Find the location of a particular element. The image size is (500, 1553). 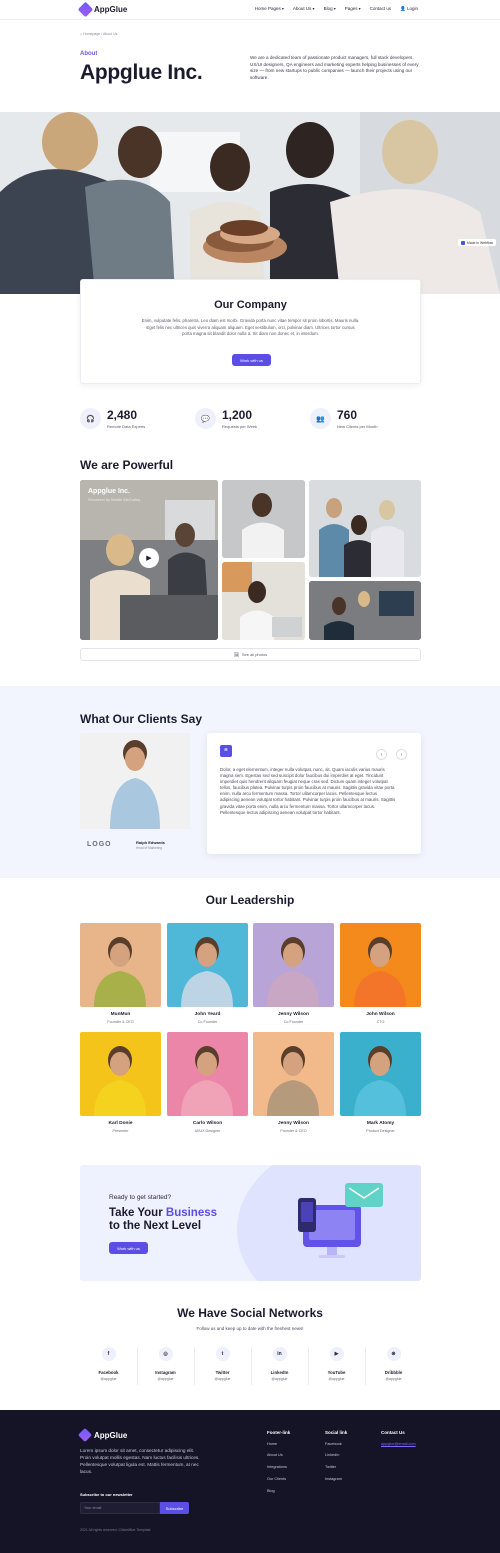

play-icon: ▶ is located at coordinates (149, 558).